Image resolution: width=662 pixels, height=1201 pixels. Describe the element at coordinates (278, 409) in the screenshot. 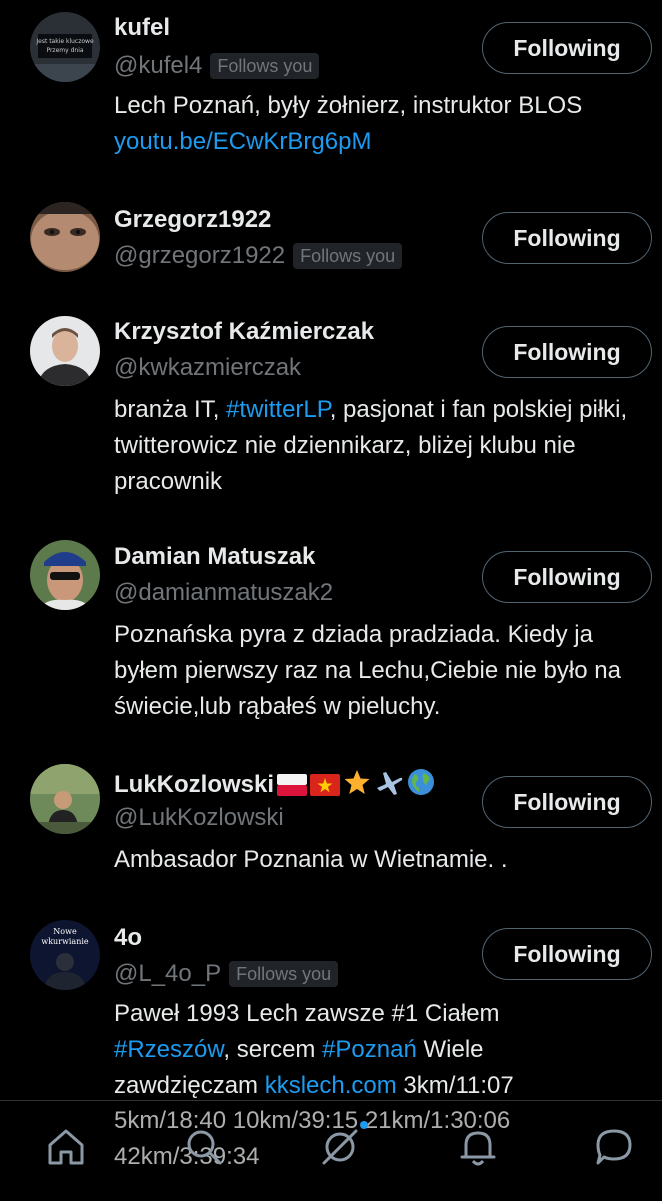

I see `bio-hashtag: #twitterLP` at that location.